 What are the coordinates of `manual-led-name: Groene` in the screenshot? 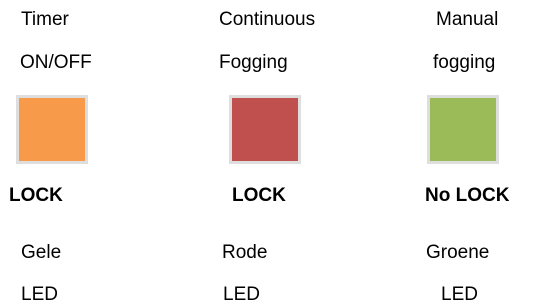 It's located at (458, 252).